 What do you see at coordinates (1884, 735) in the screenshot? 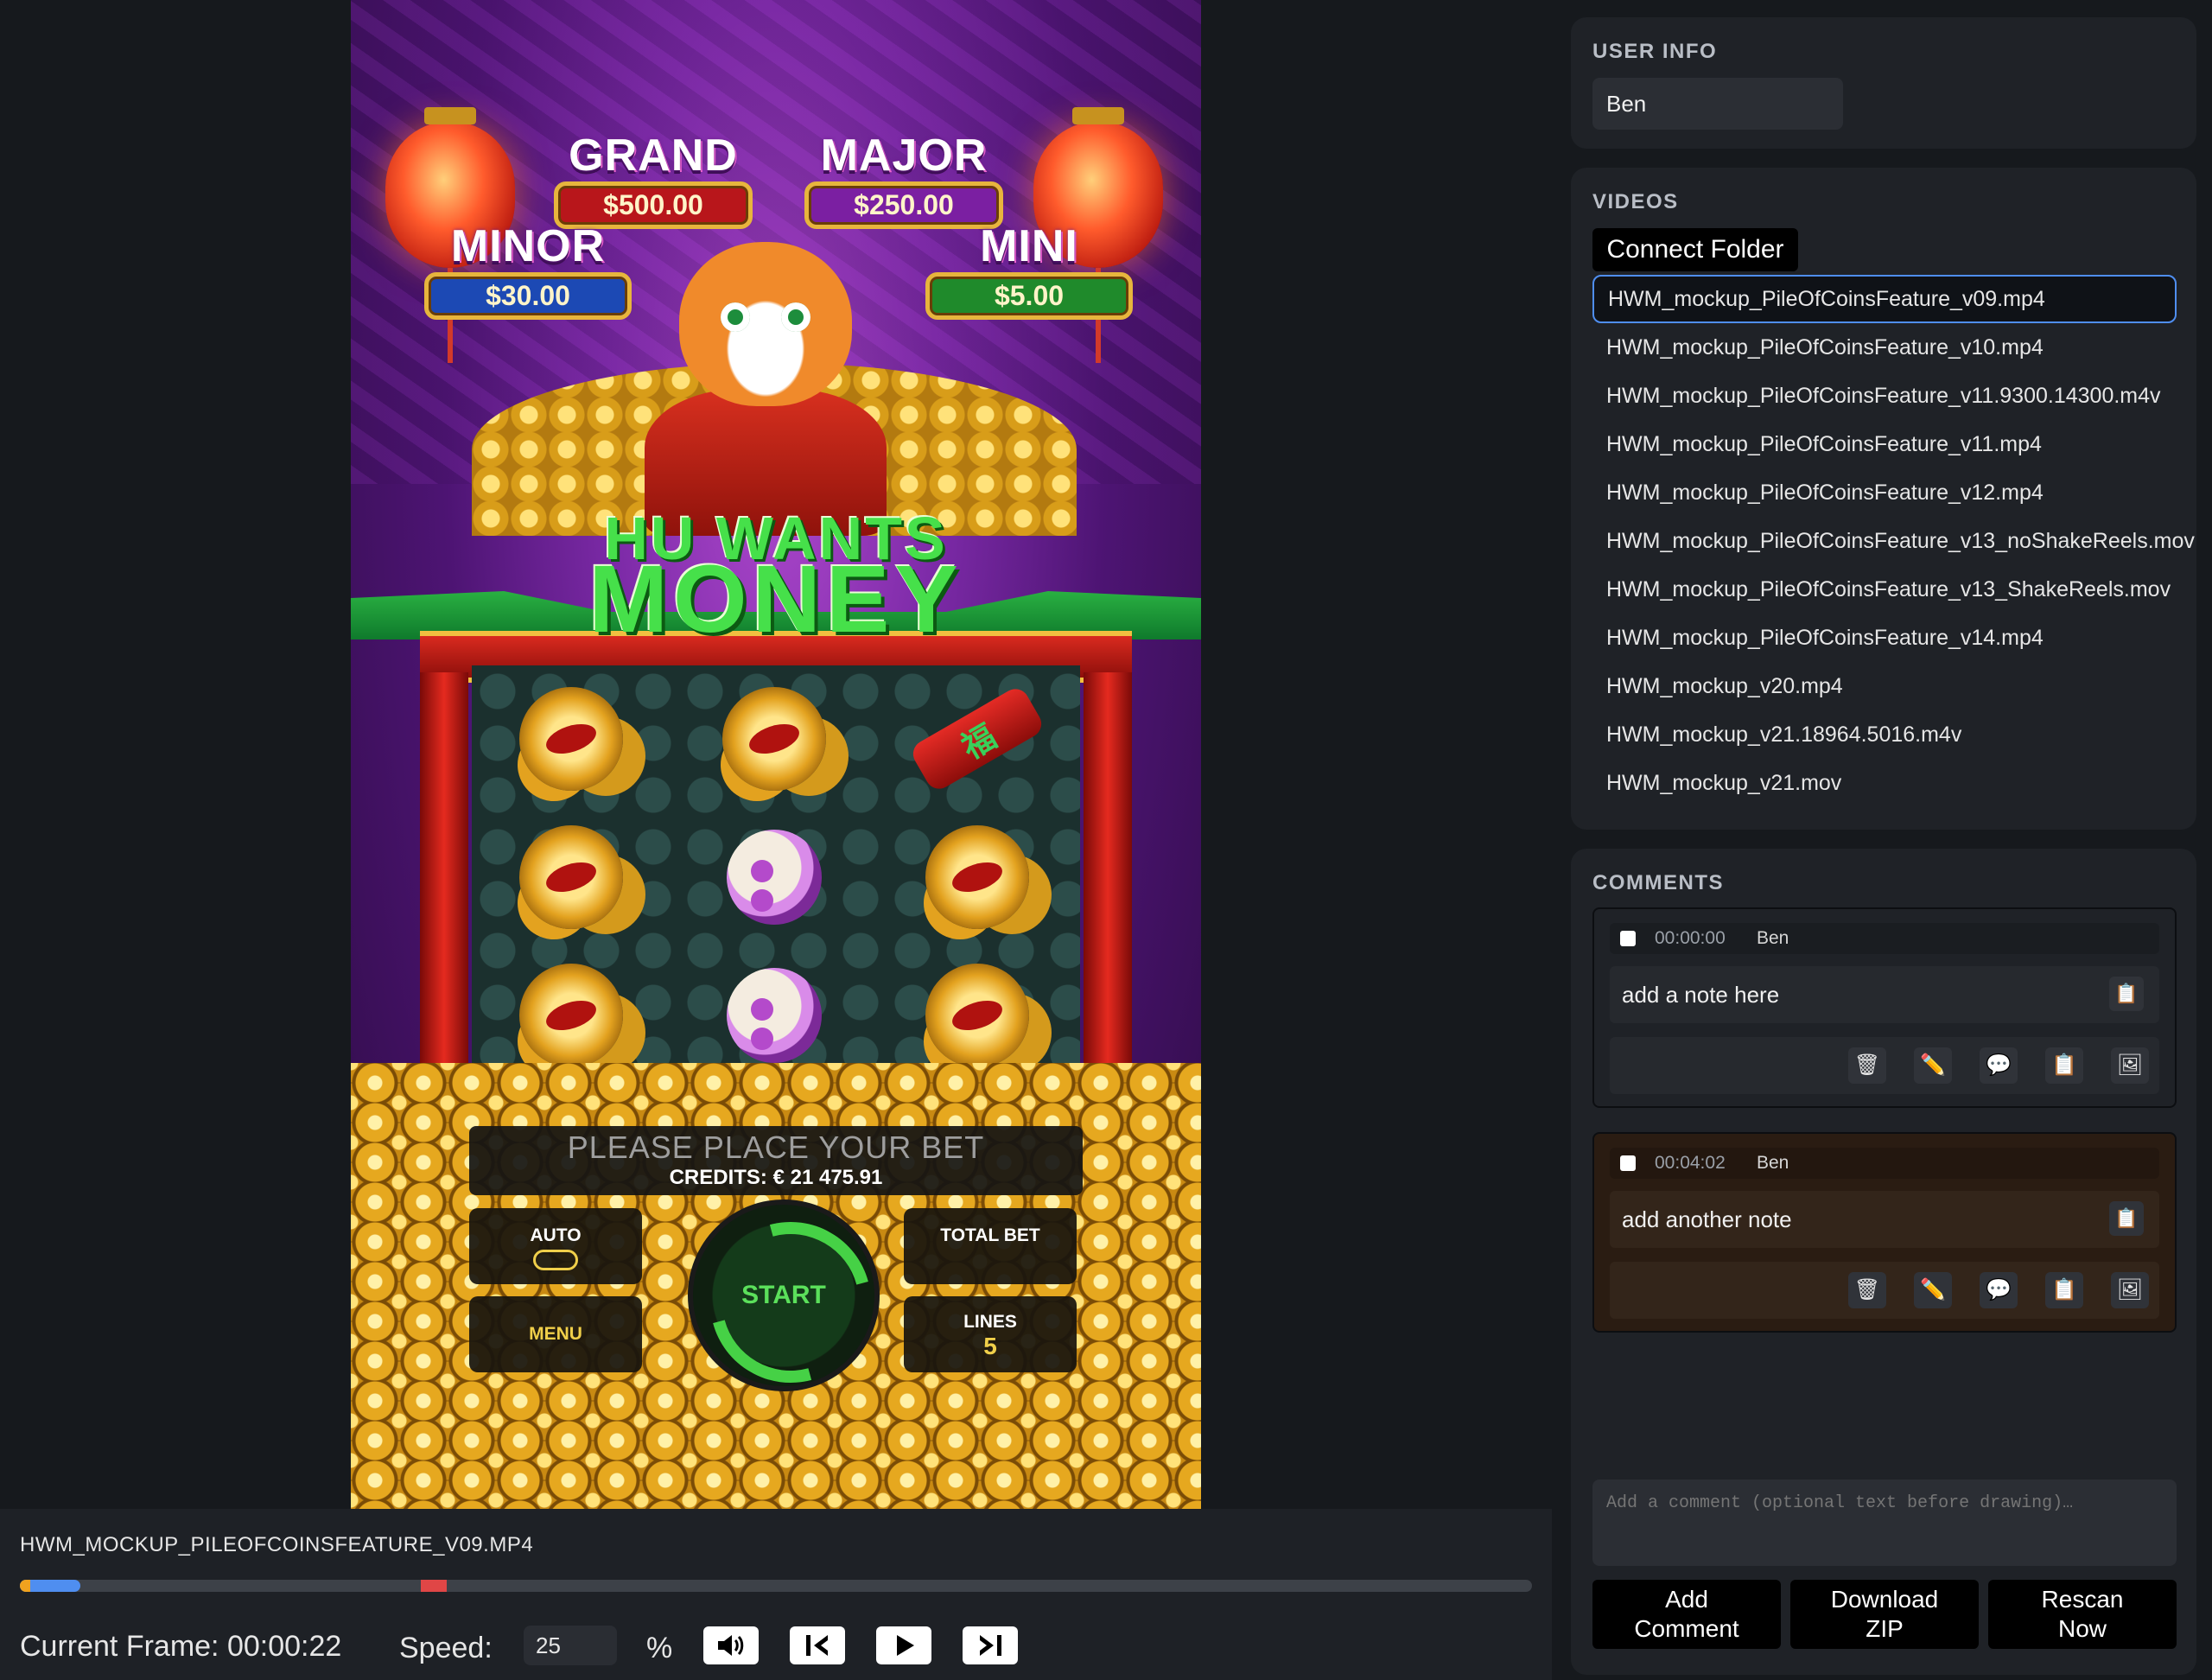
I see `video-list-item: HWM_mockup_v21.18964.5016.m4v` at bounding box center [1884, 735].